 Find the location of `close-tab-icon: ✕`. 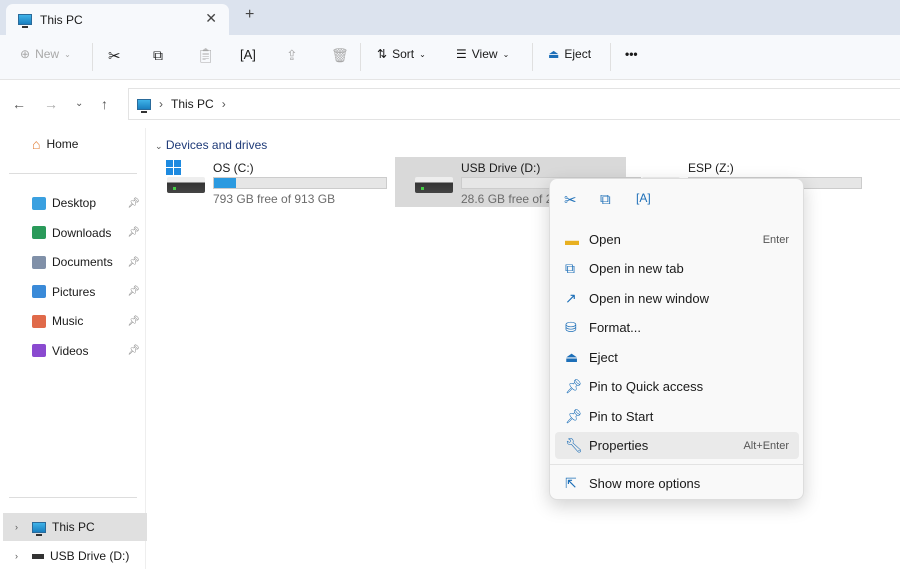

close-tab-icon: ✕ is located at coordinates (211, 18).